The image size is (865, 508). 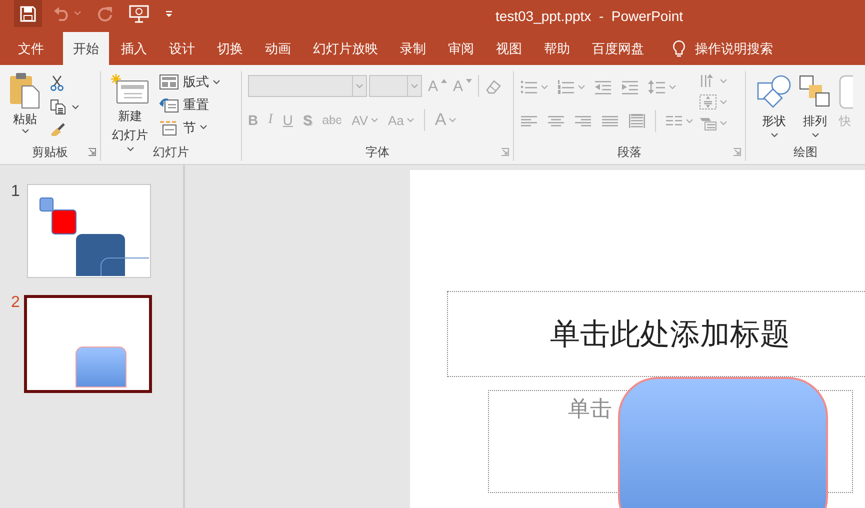 What do you see at coordinates (25, 90) in the screenshot?
I see `clipboard-icon` at bounding box center [25, 90].